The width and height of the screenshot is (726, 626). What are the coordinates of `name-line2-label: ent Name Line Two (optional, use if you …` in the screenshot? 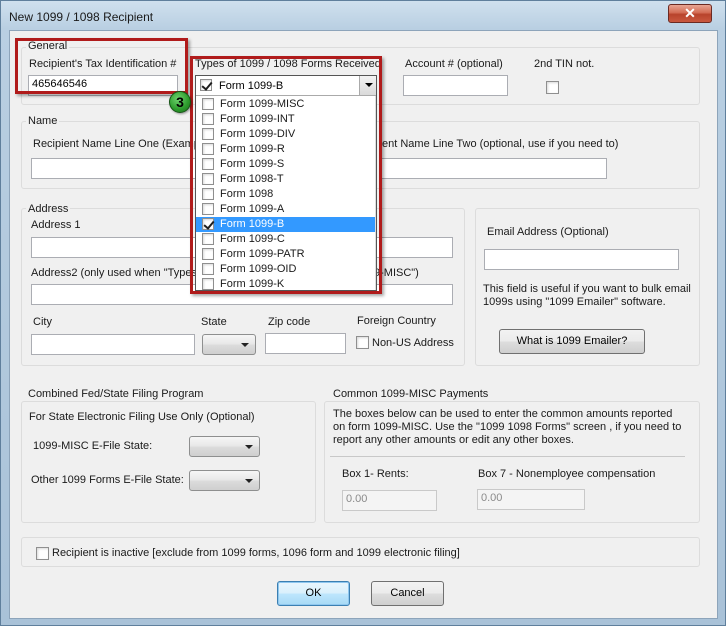 It's located at (500, 144).